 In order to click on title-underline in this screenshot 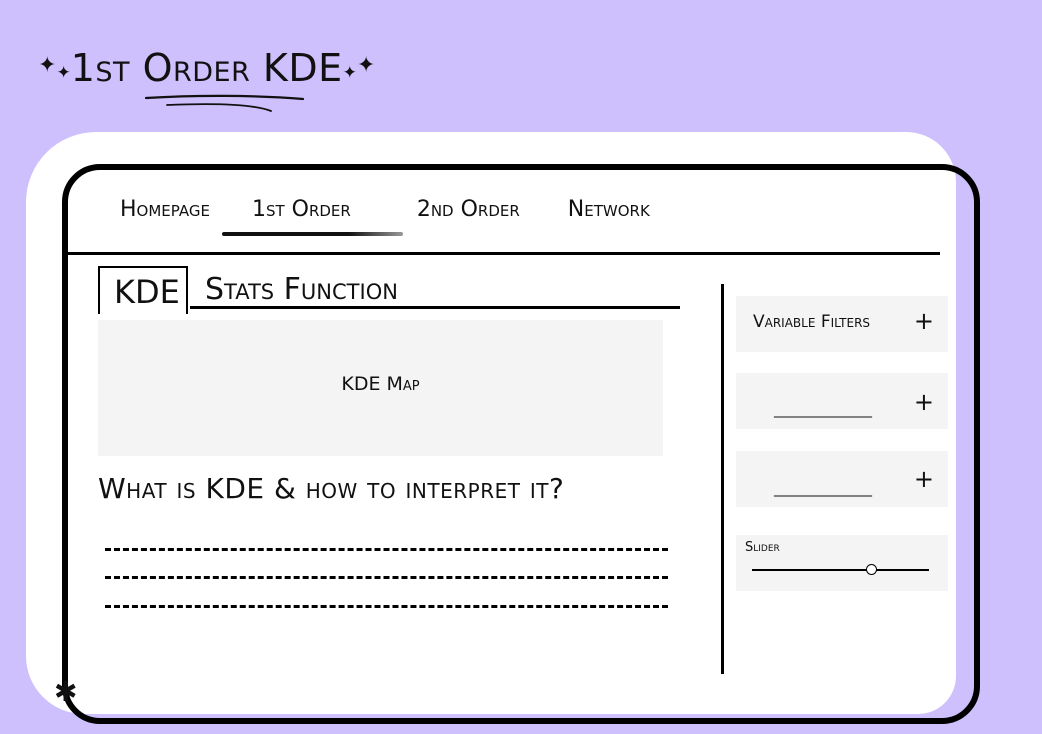, I will do `click(225, 103)`.